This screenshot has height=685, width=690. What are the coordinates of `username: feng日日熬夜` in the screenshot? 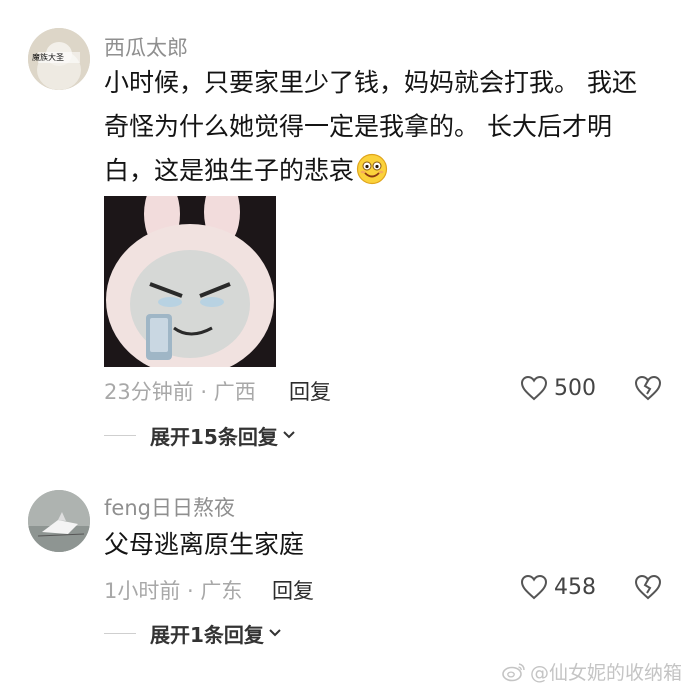 It's located at (169, 507).